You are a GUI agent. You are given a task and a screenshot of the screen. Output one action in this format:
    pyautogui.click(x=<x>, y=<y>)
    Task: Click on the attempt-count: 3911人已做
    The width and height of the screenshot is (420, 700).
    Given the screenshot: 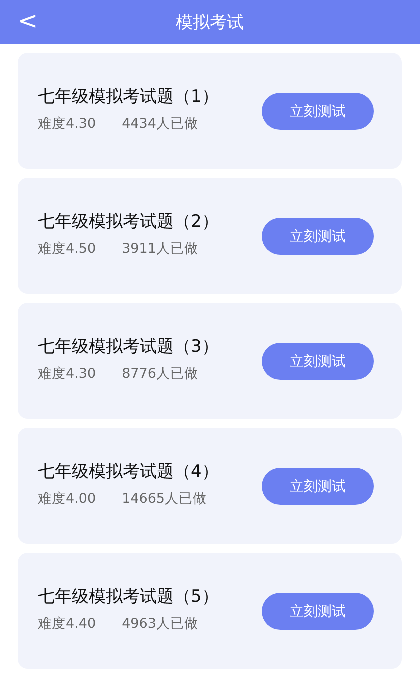 What is the action you would take?
    pyautogui.click(x=160, y=249)
    